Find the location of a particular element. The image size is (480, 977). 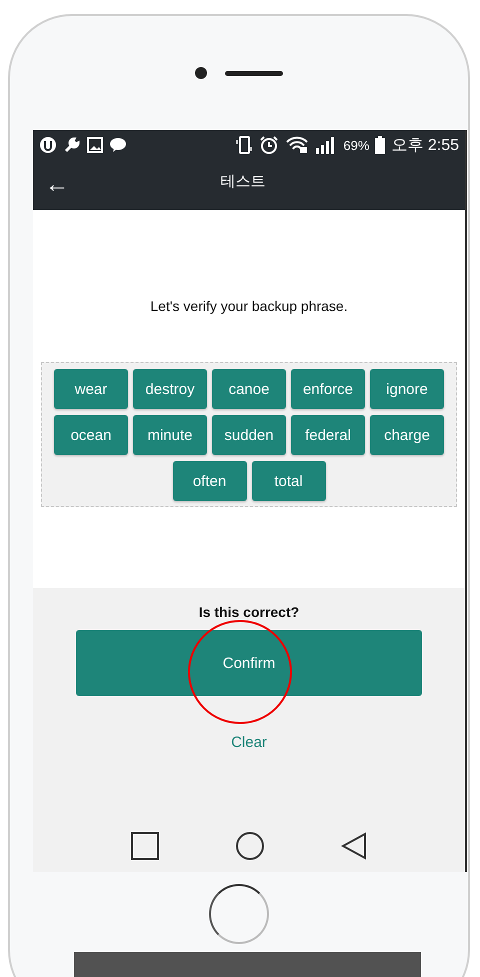

screen-title: 테스트 is located at coordinates (243, 182).